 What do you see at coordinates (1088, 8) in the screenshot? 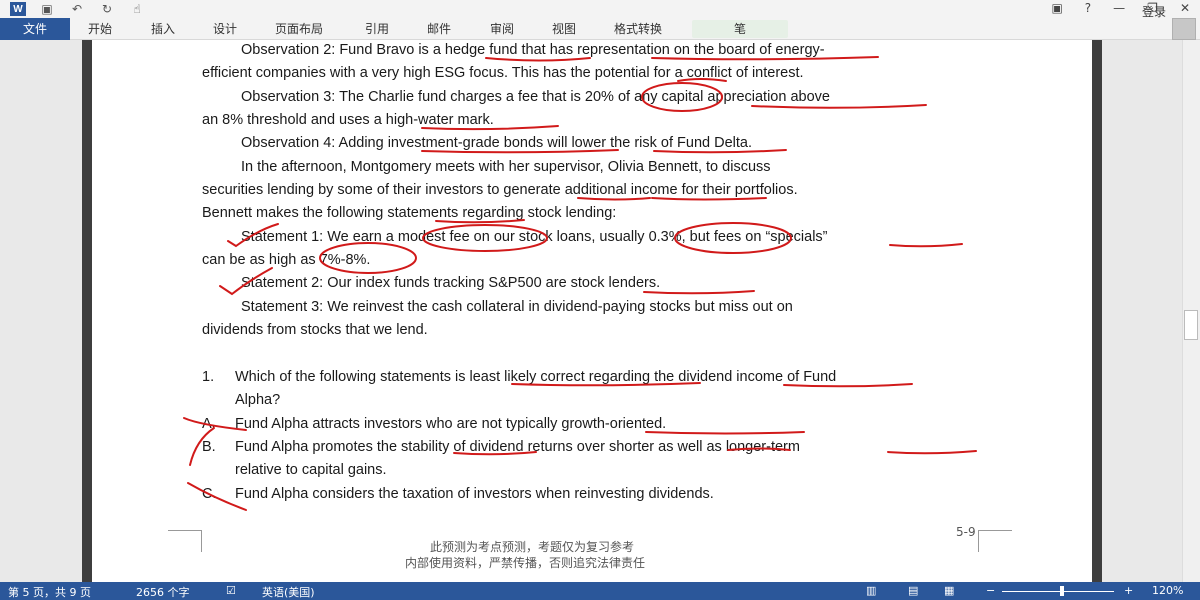
I see `help-icon: ?` at bounding box center [1088, 8].